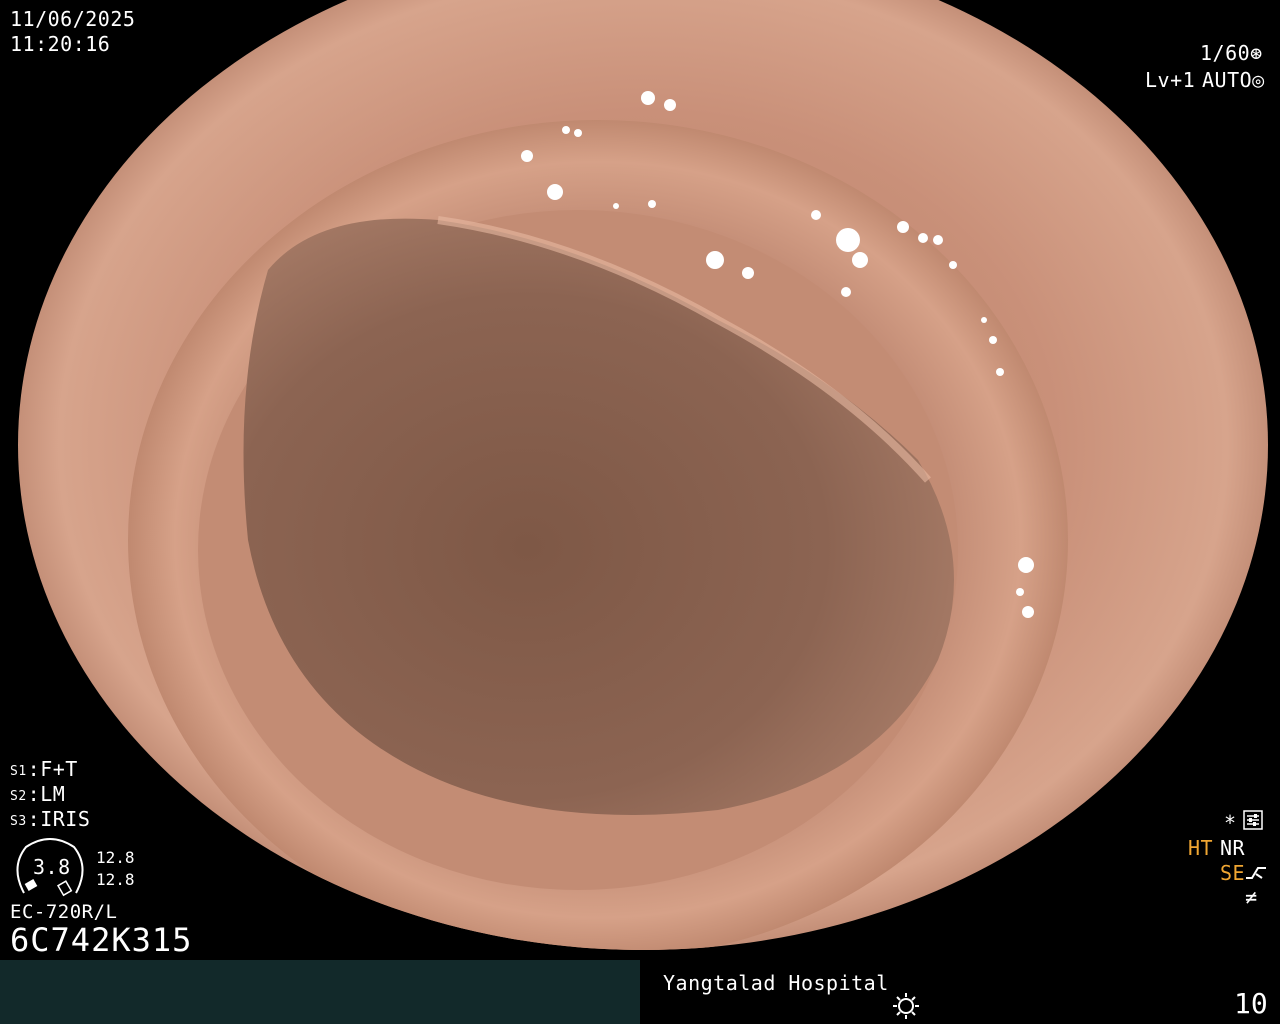 Image resolution: width=1280 pixels, height=1024 pixels. I want to click on insertion-gauge: 3.8, so click(50, 867).